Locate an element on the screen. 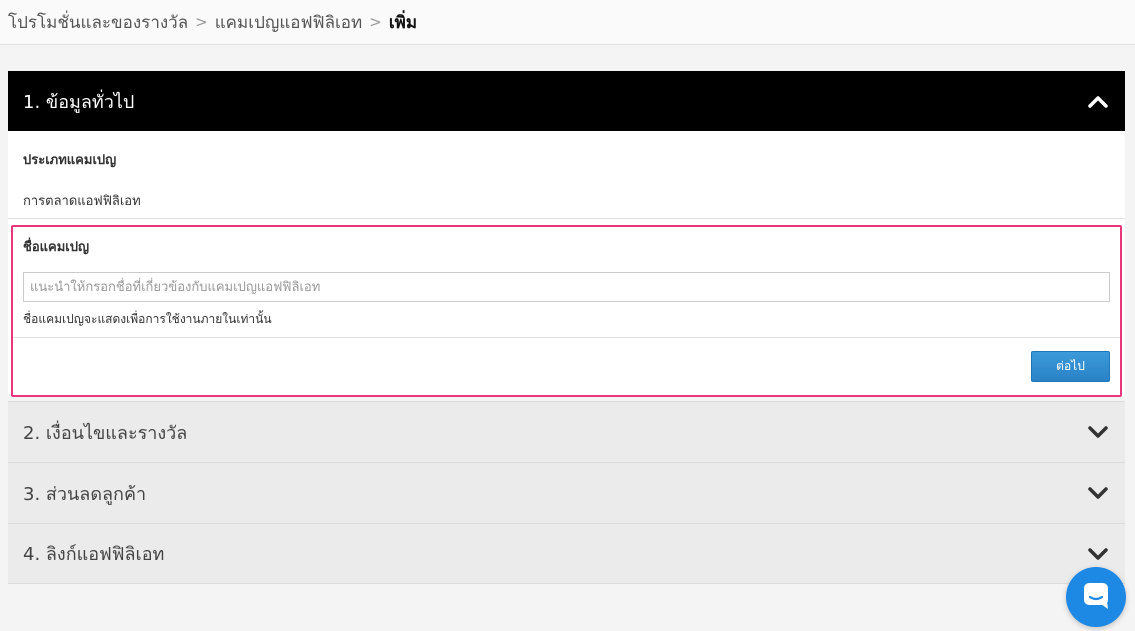 The image size is (1135, 631). campaign-type-block: ประเภทแคมเปญ การตลาดแอฟฟิลิเอท is located at coordinates (566, 175).